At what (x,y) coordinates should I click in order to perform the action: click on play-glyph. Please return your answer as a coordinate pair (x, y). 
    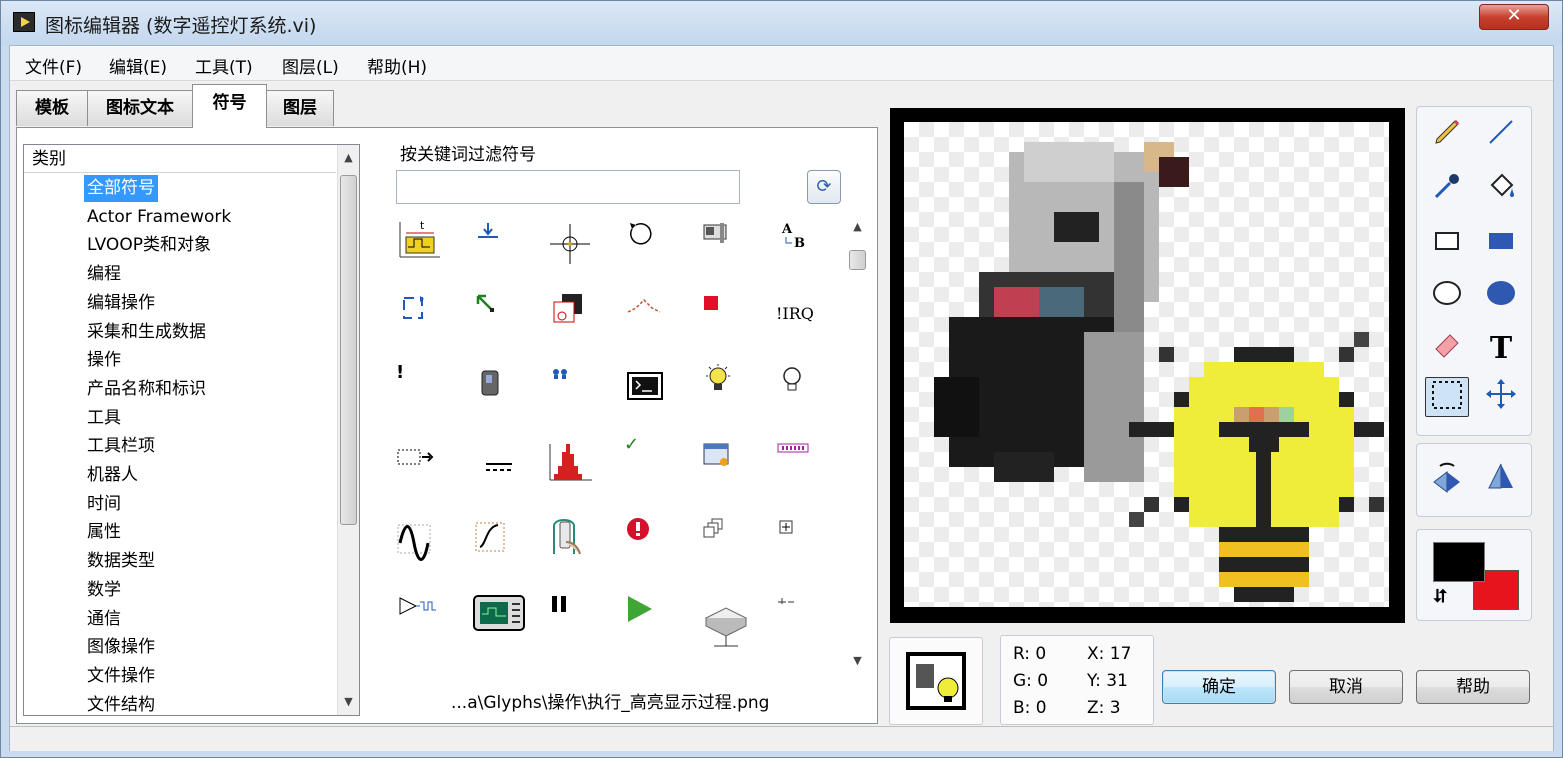
    Looking at the image, I should click on (646, 614).